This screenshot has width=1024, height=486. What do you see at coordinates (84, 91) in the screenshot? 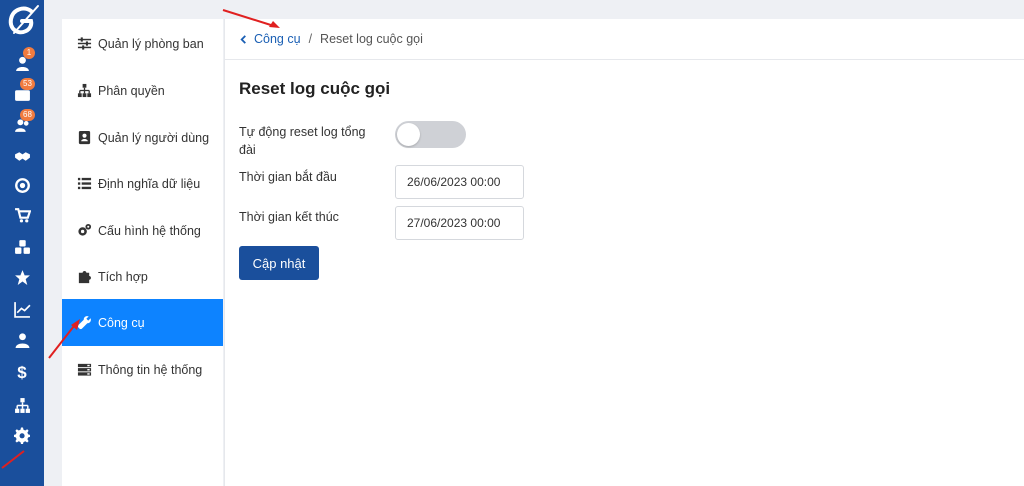
I see `sitemap-icon` at bounding box center [84, 91].